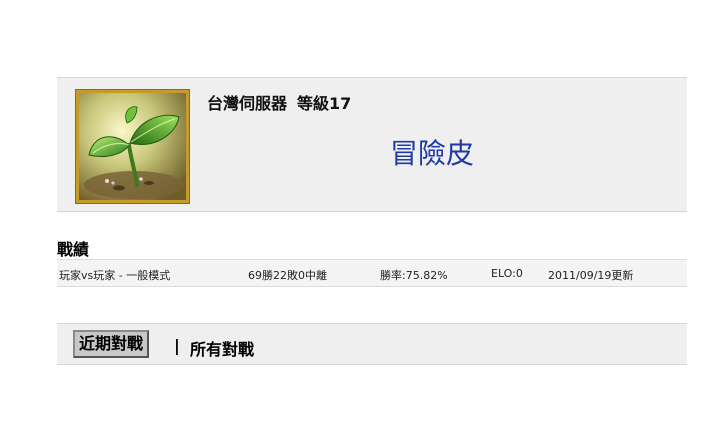 The height and width of the screenshot is (432, 720). Describe the element at coordinates (507, 273) in the screenshot. I see `stats-elo: ELO:0` at that location.